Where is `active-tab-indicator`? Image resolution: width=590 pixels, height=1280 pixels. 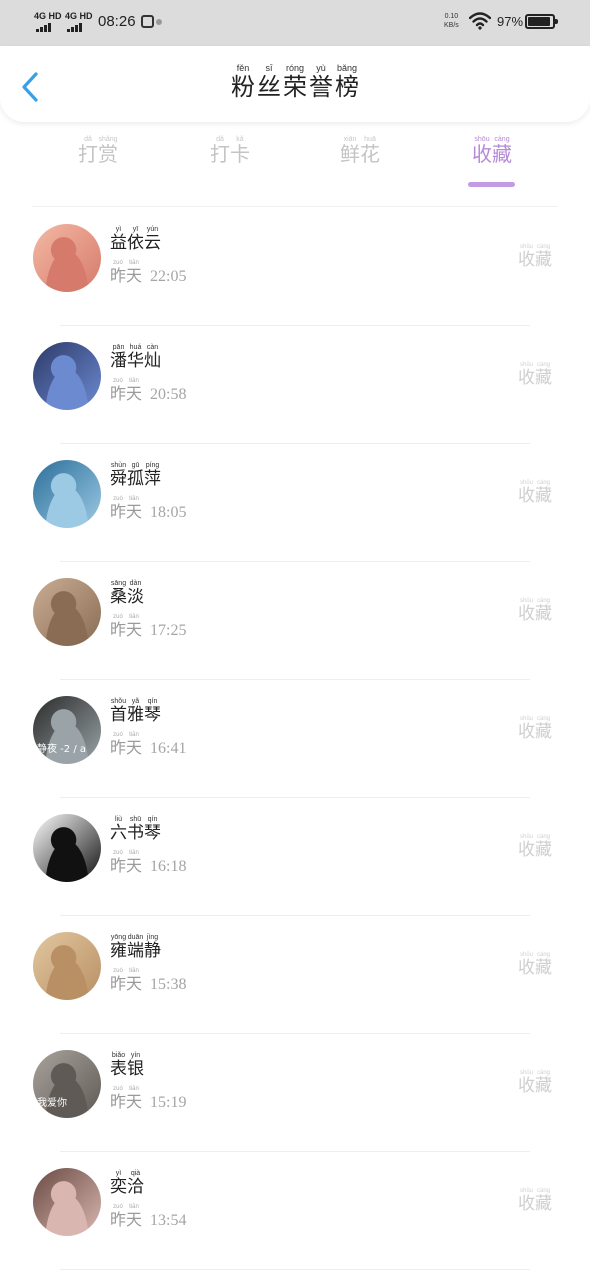
active-tab-indicator is located at coordinates (491, 184).